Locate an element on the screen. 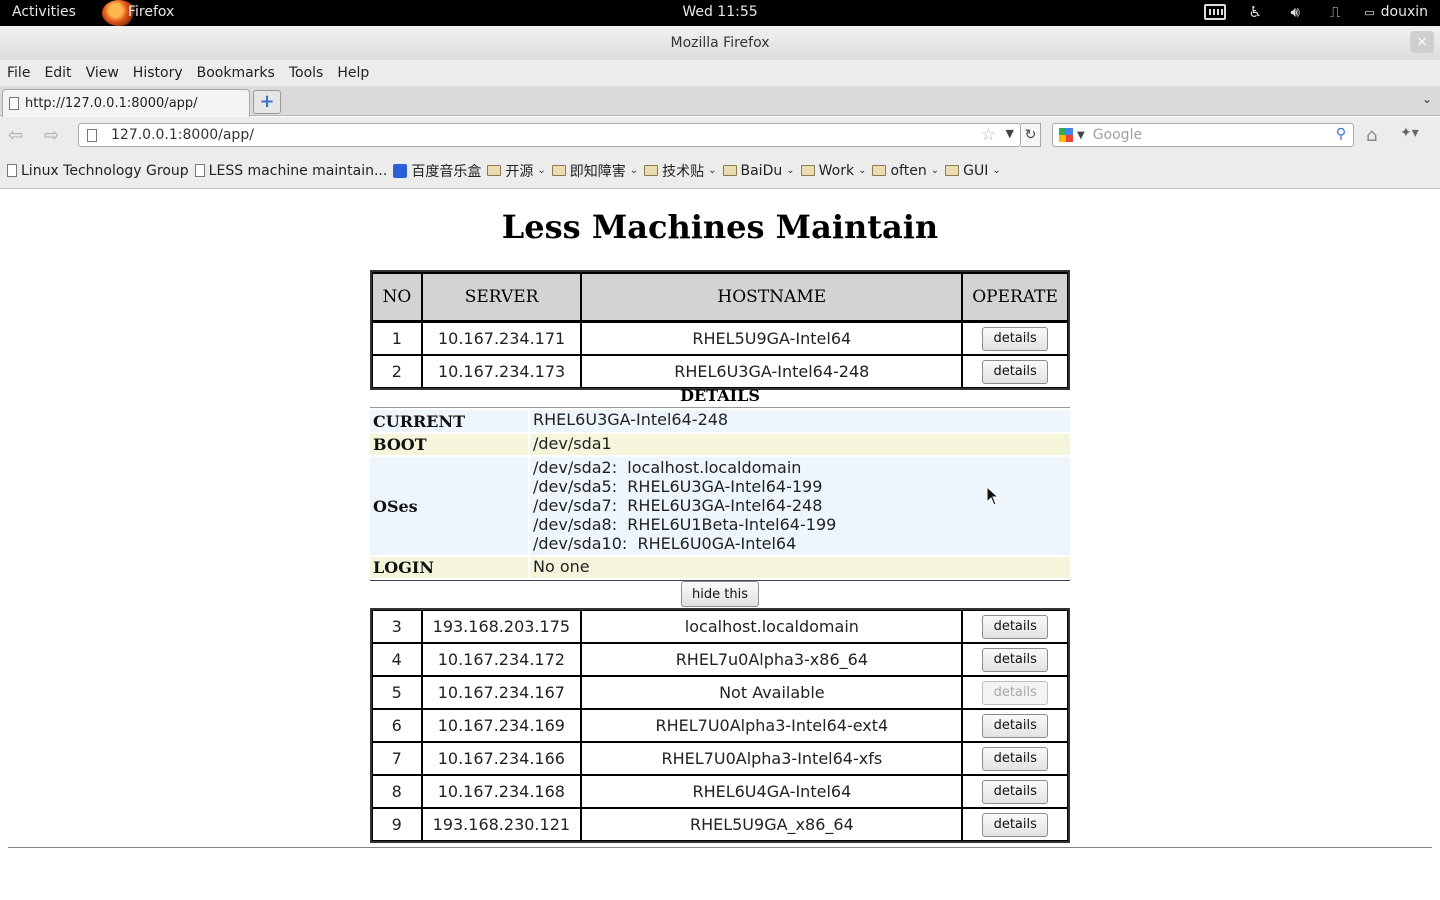  search-box: ▼ Google ⚲ is located at coordinates (1203, 135).